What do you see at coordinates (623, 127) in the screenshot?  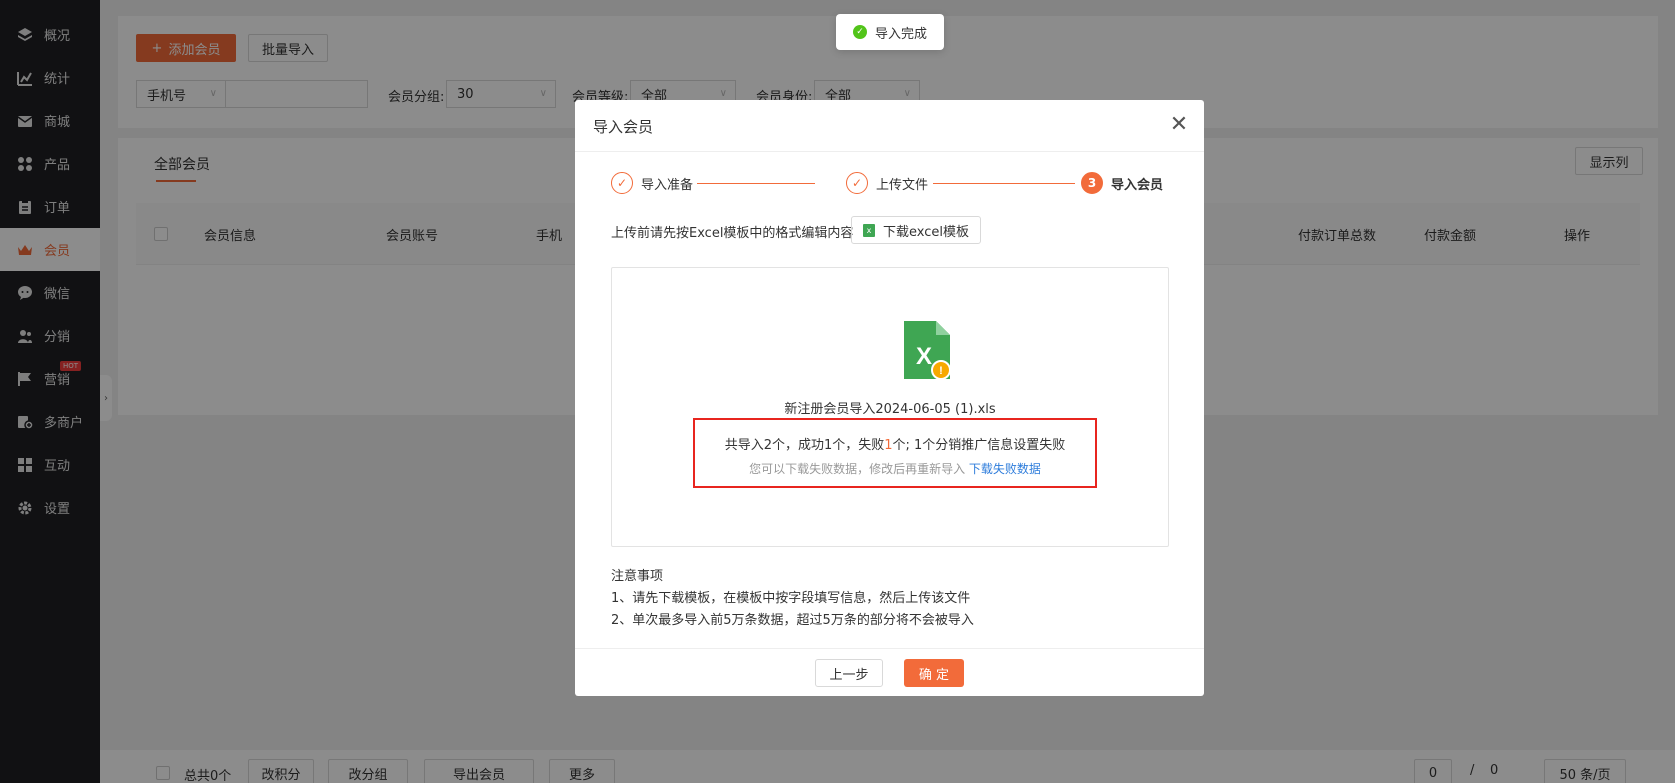 I see `dialog-title: 导入会员` at bounding box center [623, 127].